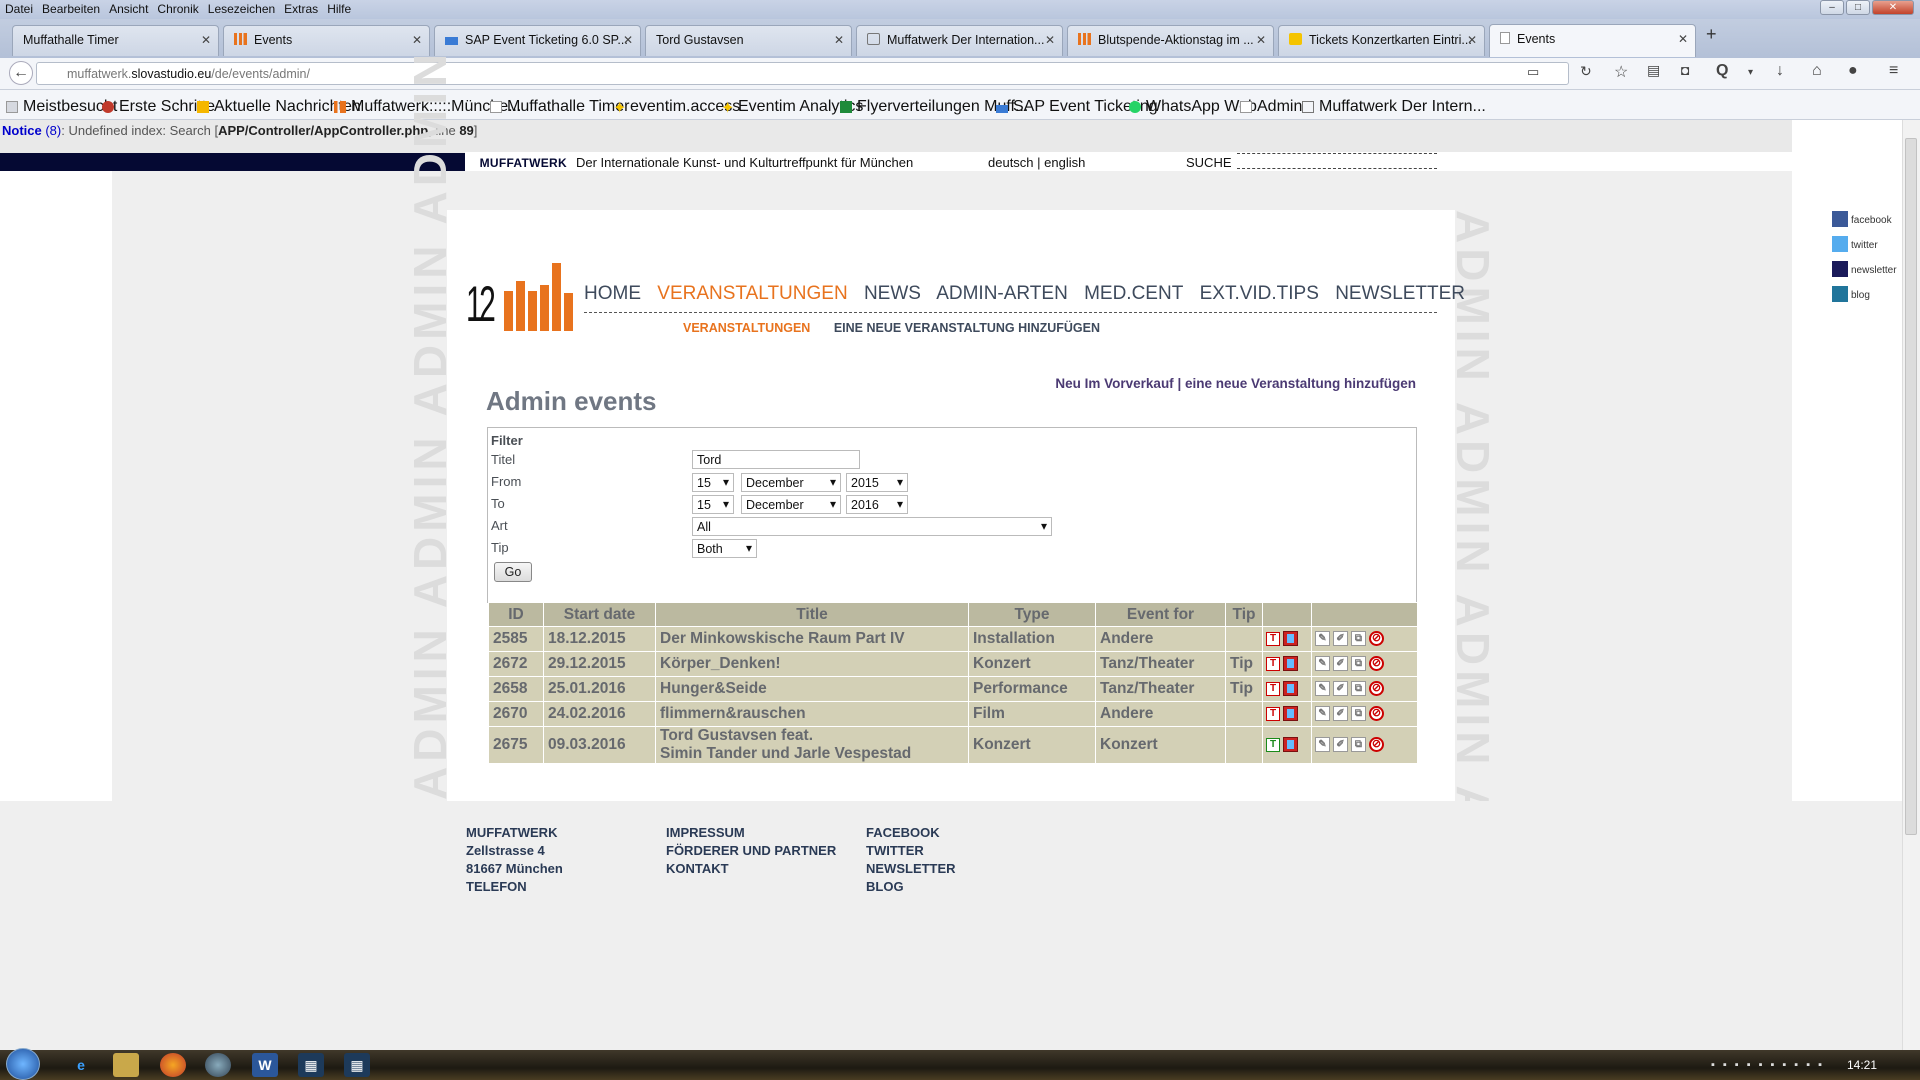  What do you see at coordinates (1170, 40) in the screenshot?
I see `tab-blutspende: Blutspende-Aktionstag im ... ✕` at bounding box center [1170, 40].